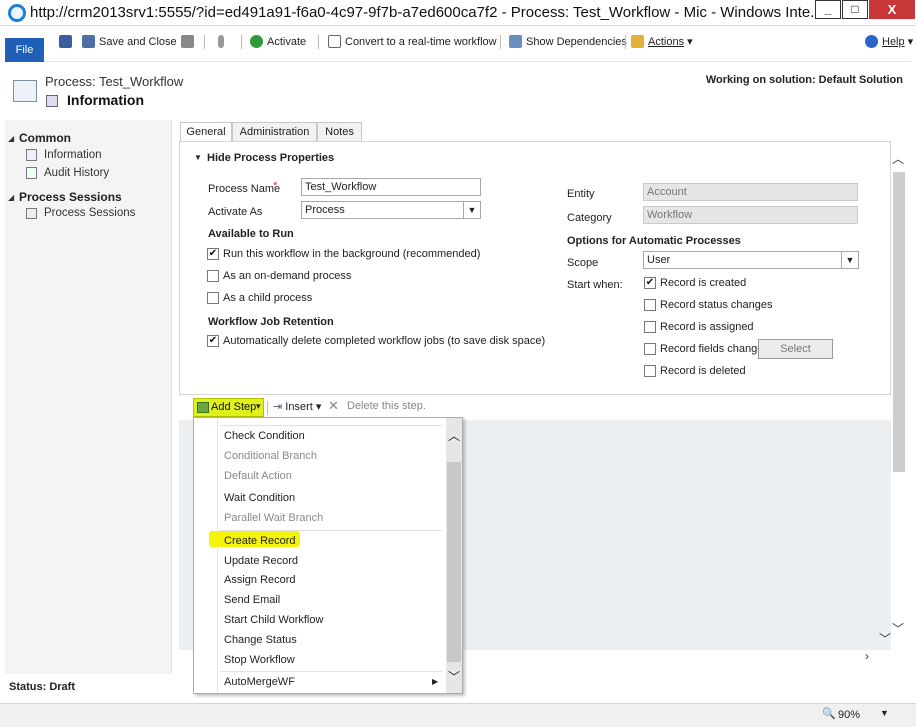  Describe the element at coordinates (279, 407) in the screenshot. I see `insert-icon: ⇥` at that location.